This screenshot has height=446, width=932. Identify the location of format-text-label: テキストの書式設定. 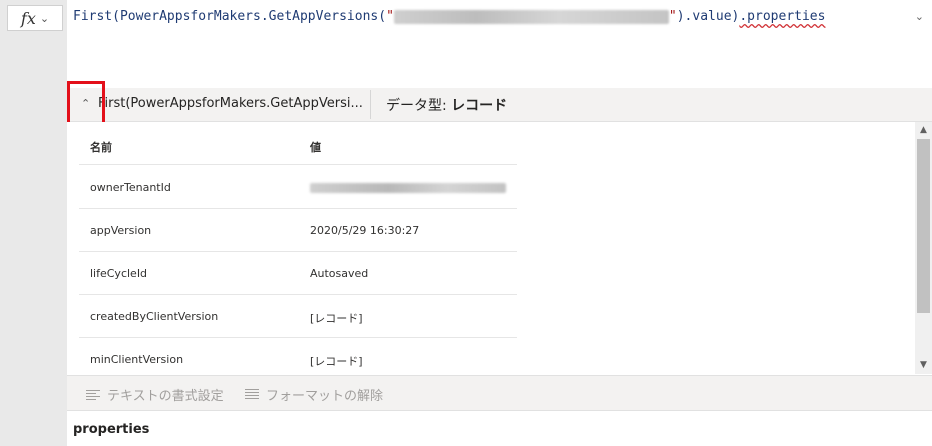
(165, 396).